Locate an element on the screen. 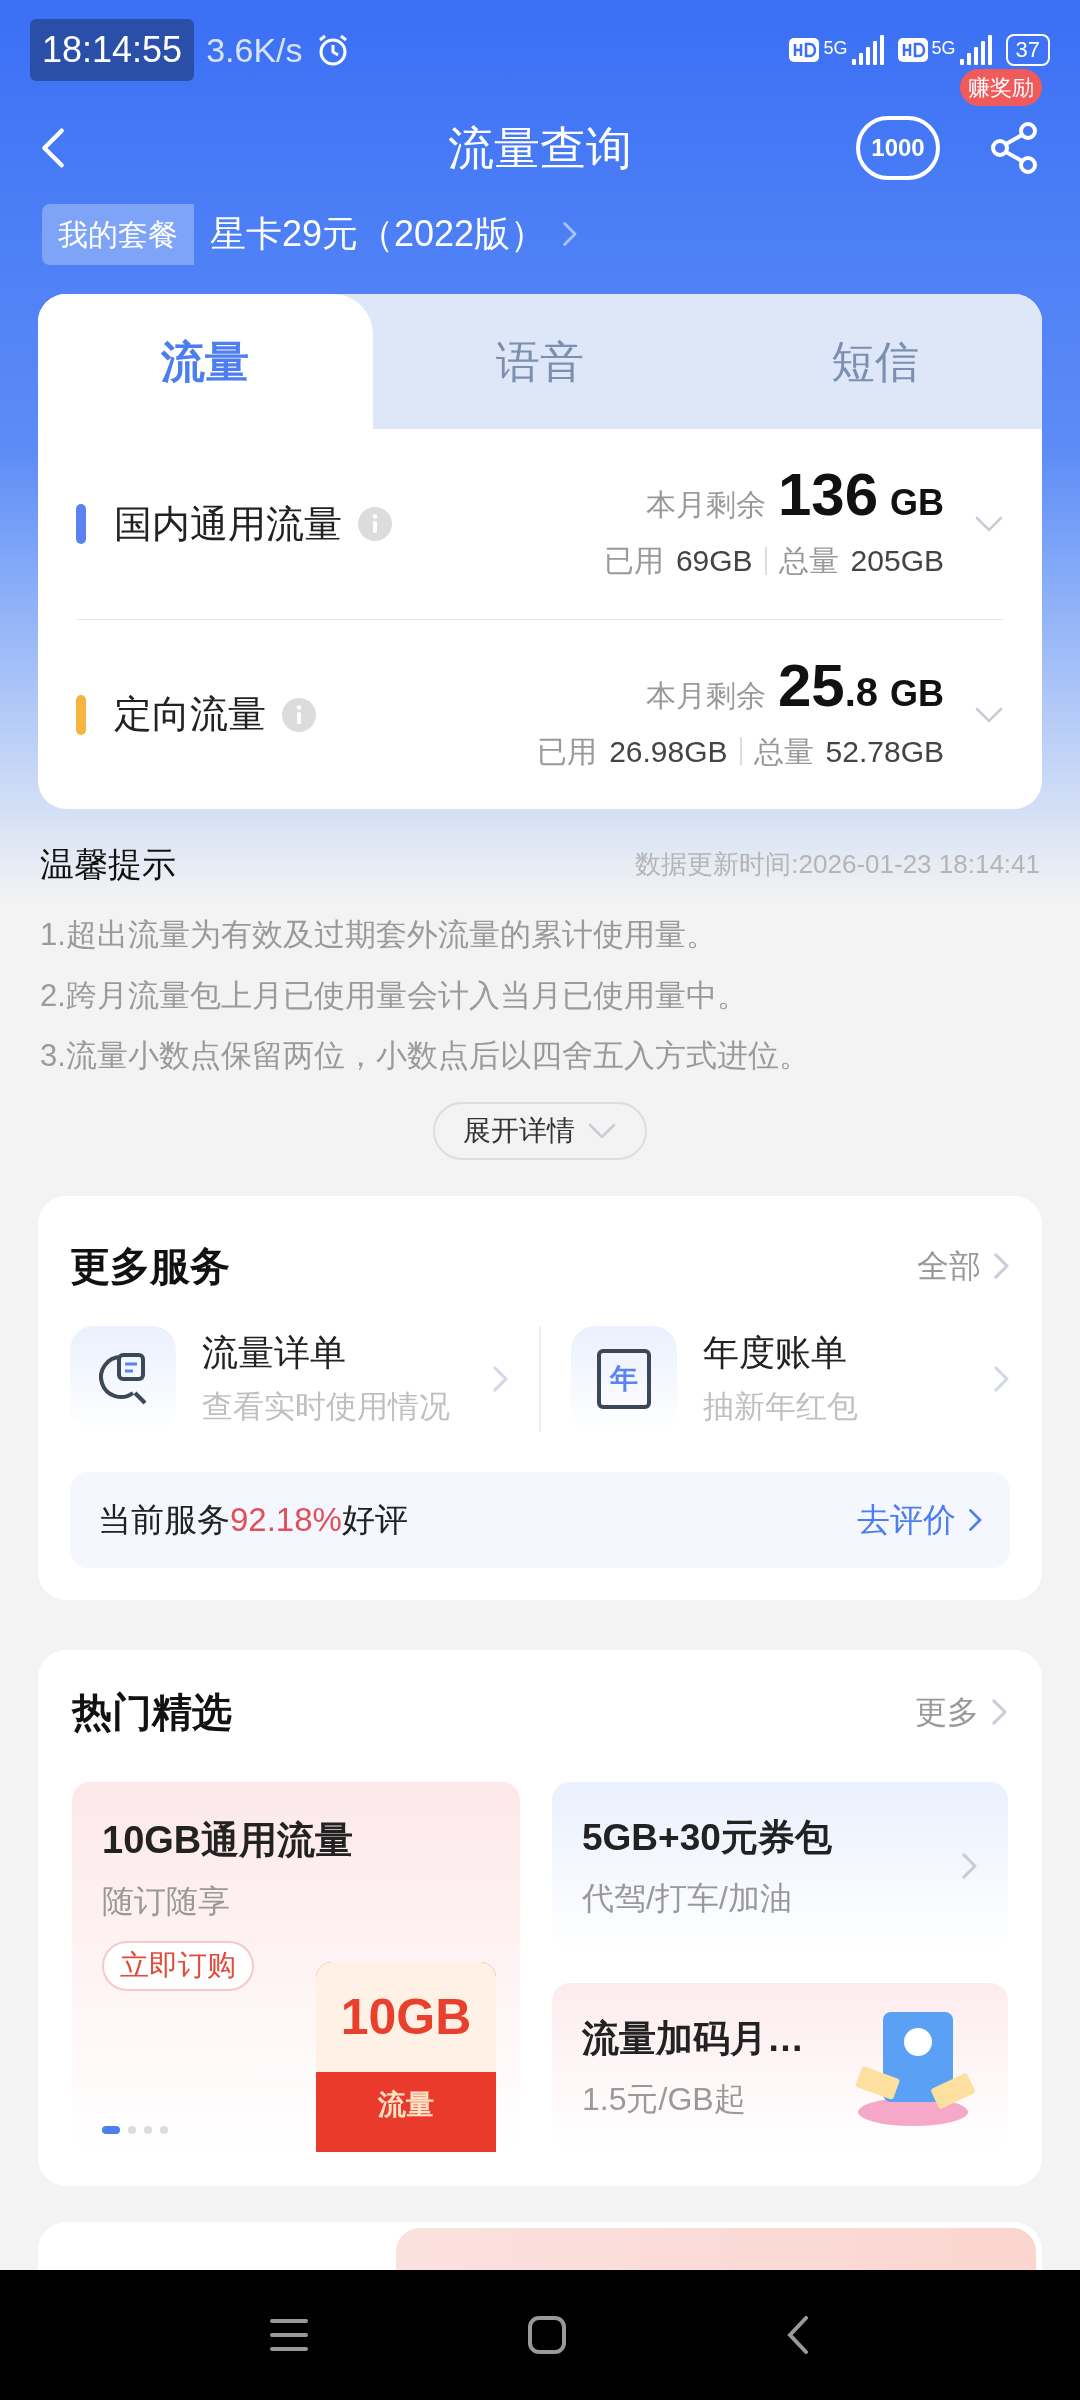 Image resolution: width=1080 pixels, height=2400 pixels. tab: 短信 is located at coordinates (874, 361).